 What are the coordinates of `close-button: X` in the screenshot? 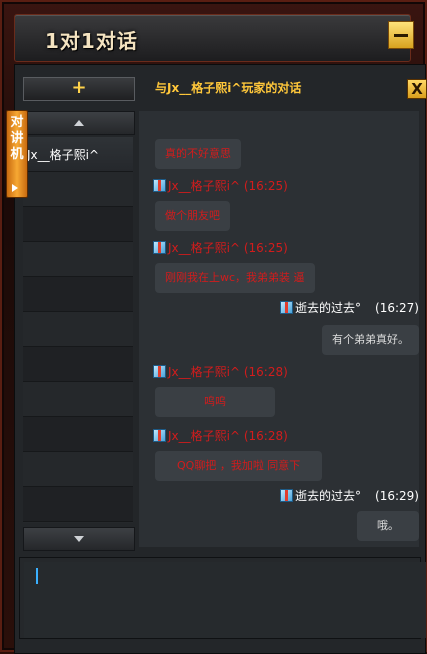 It's located at (417, 89).